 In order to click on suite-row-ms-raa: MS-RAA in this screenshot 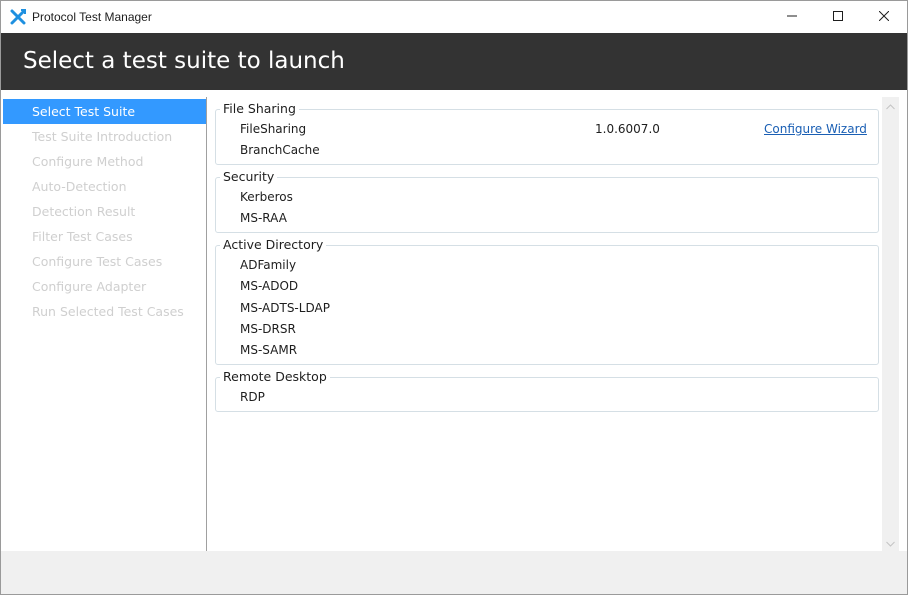, I will do `click(547, 218)`.